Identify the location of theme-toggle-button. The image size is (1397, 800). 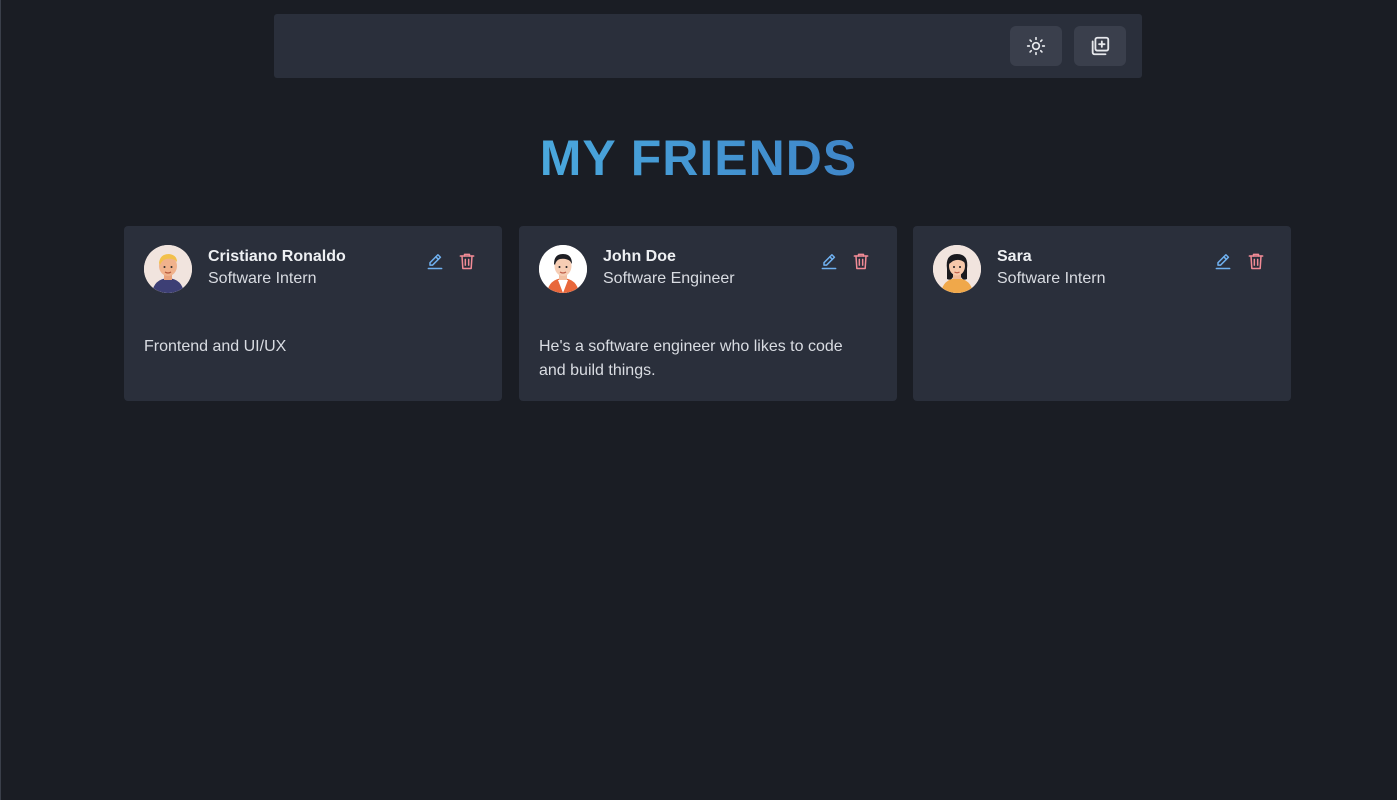
(1036, 46).